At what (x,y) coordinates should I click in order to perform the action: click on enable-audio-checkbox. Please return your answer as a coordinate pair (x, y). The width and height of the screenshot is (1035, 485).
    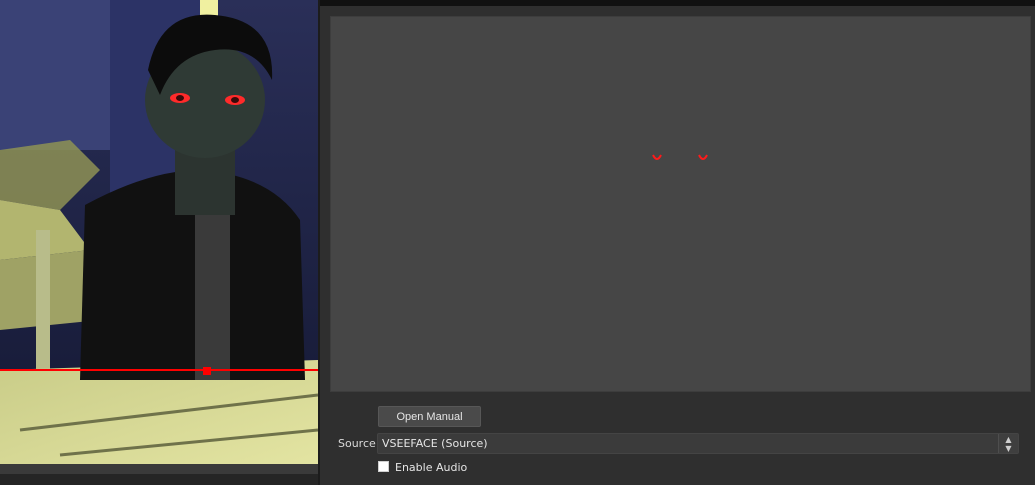
    Looking at the image, I should click on (383, 466).